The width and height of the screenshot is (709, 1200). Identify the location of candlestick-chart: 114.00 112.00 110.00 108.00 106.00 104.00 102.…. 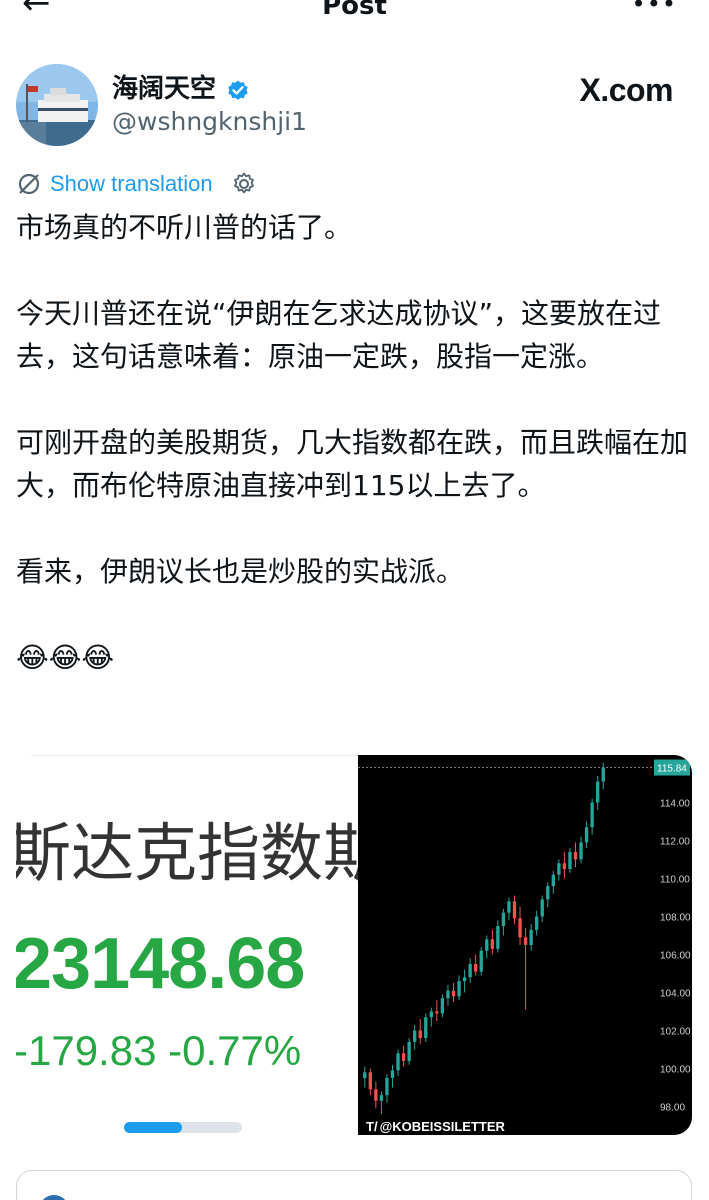
(524, 937).